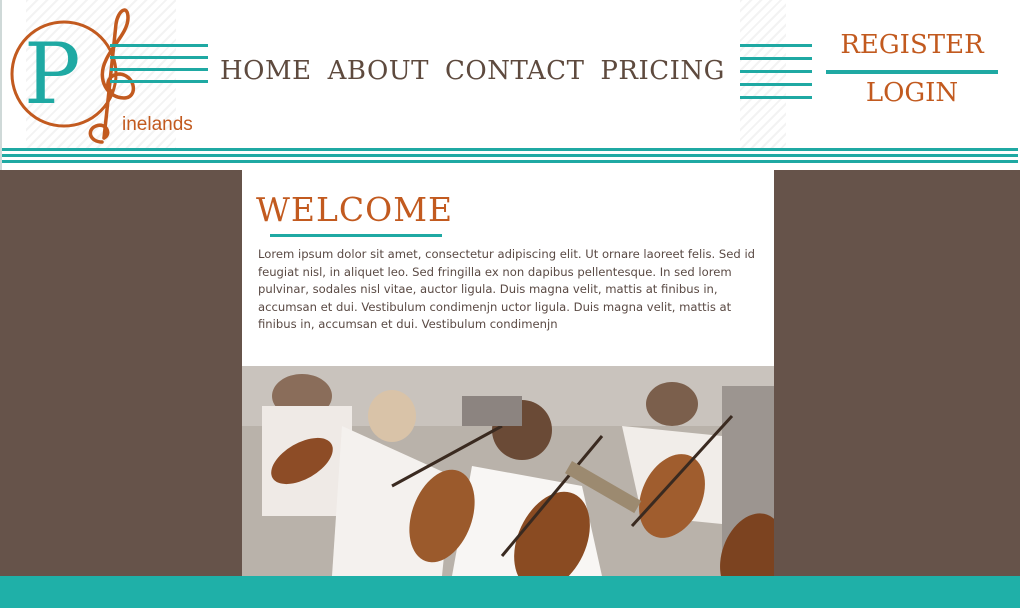  I want to click on main-nav: HOME ABOUT CONTACT PRICING, so click(472, 71).